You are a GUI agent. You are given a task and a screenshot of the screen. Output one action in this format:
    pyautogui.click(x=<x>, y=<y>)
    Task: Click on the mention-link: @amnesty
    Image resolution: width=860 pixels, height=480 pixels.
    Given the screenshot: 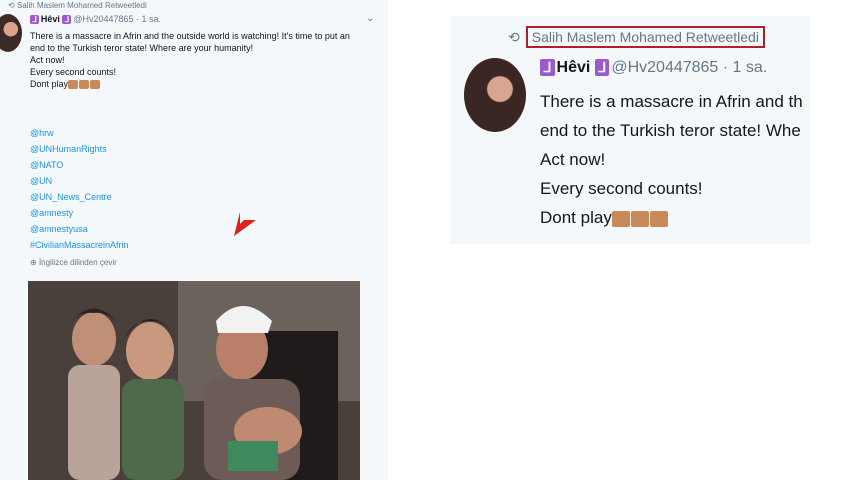 What is the action you would take?
    pyautogui.click(x=79, y=213)
    